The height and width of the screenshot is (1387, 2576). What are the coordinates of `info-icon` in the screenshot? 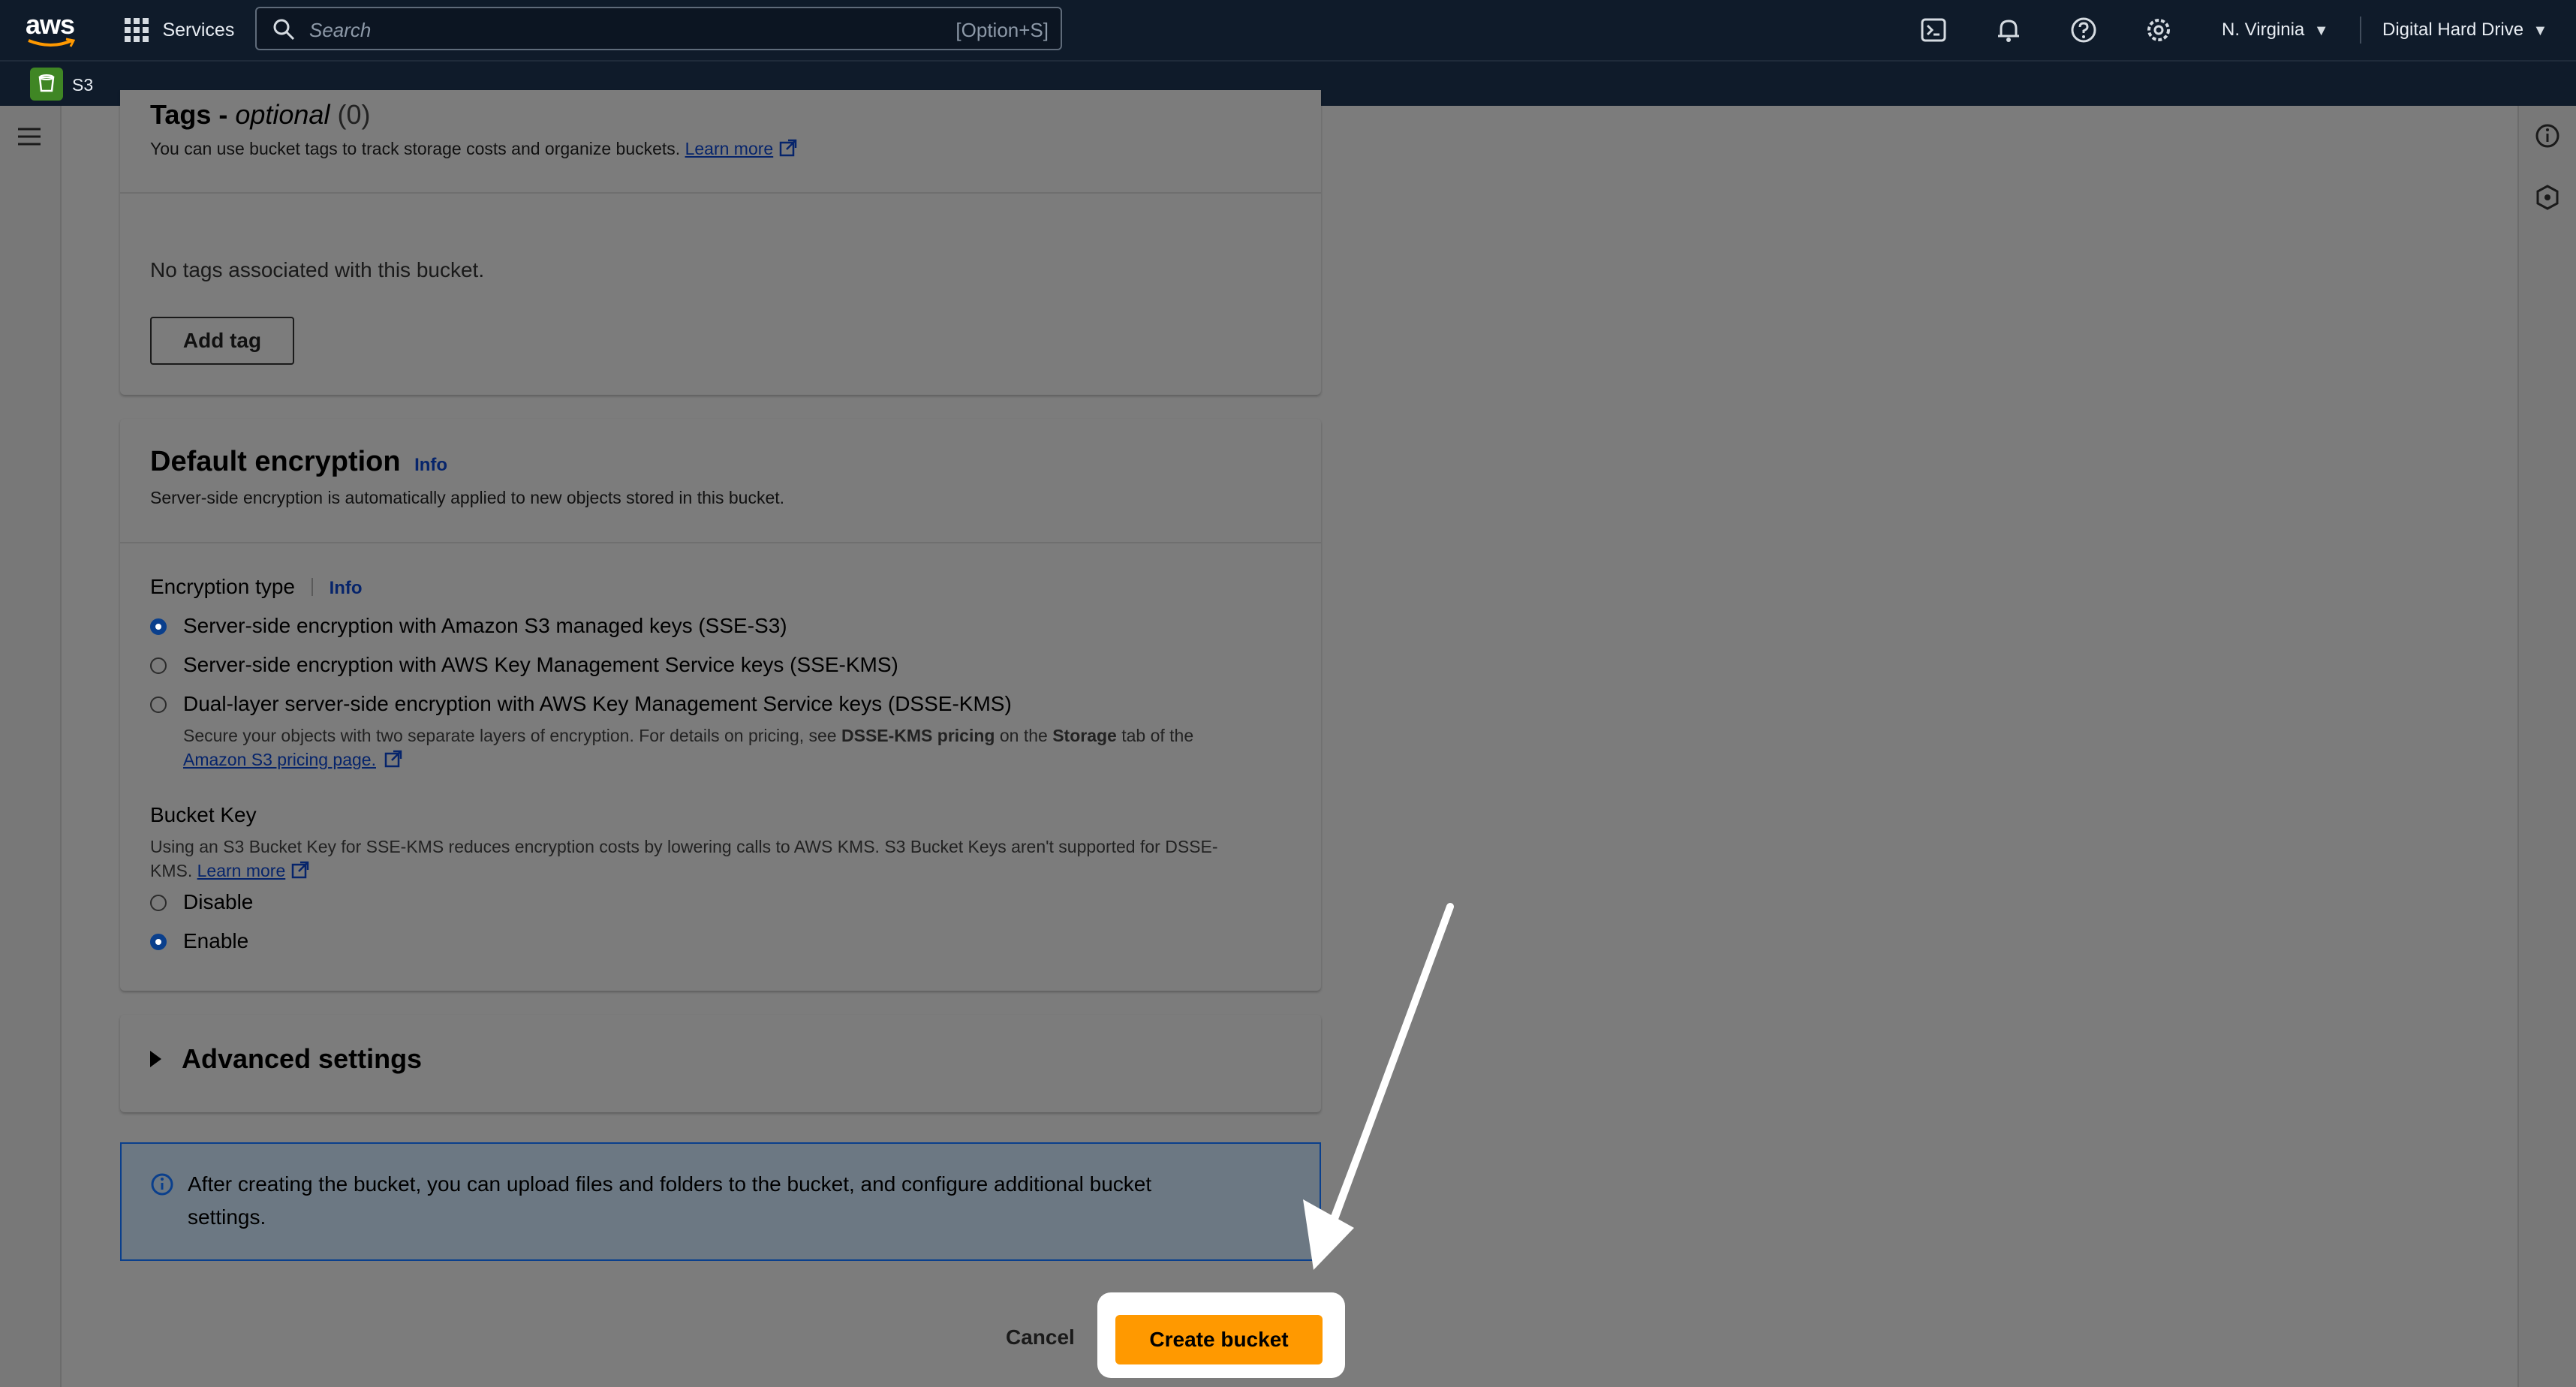 It's located at (2547, 135).